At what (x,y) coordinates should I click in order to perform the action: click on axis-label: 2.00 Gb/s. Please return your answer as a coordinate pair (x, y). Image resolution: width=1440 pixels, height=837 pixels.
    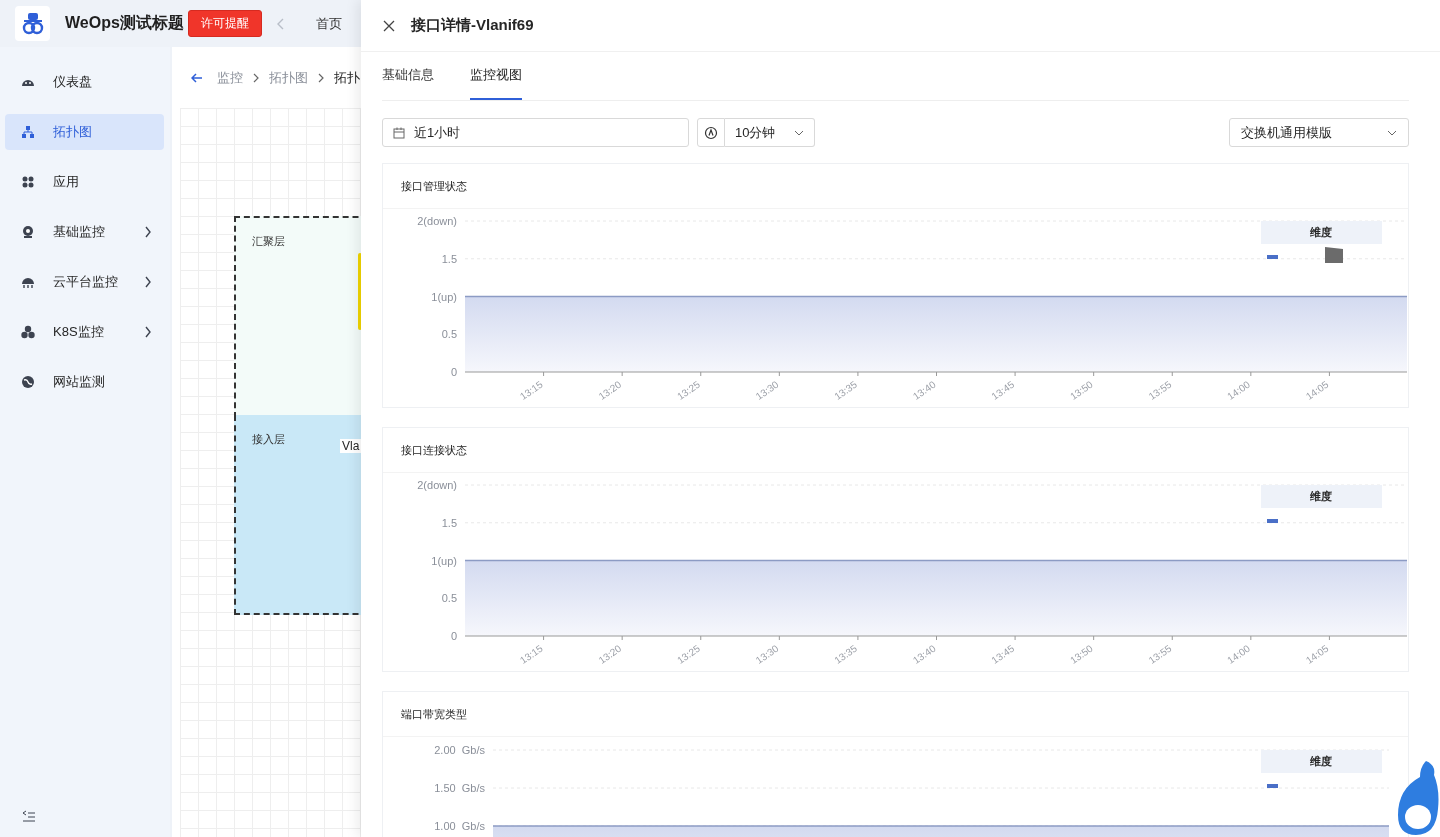
    Looking at the image, I should click on (459, 750).